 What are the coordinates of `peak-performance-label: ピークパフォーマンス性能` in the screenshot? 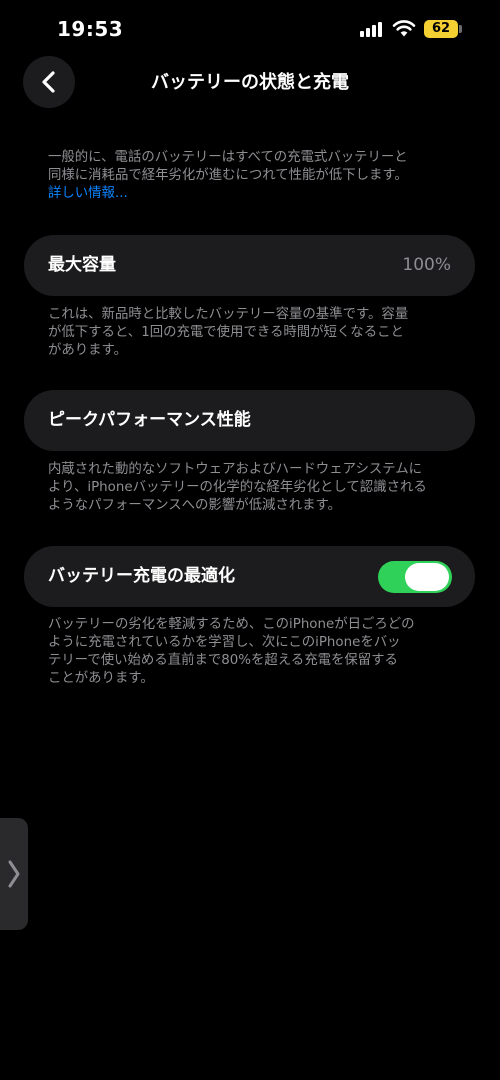 It's located at (149, 420).